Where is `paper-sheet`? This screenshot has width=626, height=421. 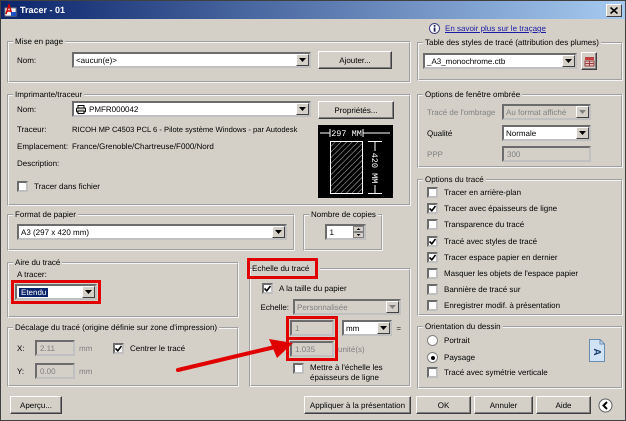
paper-sheet is located at coordinates (346, 167).